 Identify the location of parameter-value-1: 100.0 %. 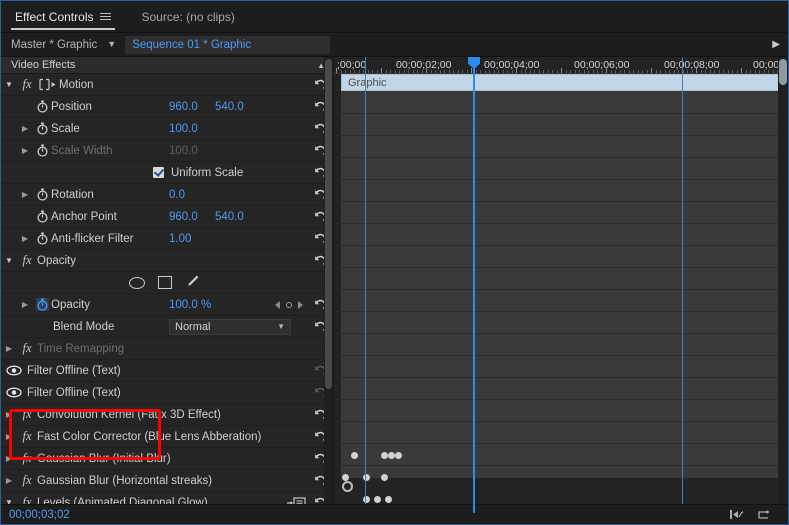
(200, 305).